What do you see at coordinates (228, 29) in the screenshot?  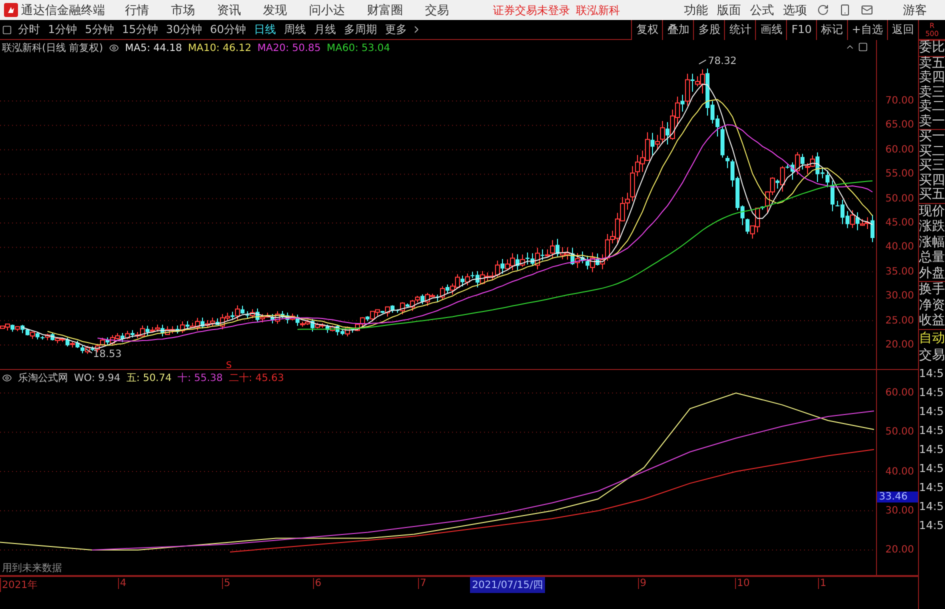 I see `period-tab: 60分钟` at bounding box center [228, 29].